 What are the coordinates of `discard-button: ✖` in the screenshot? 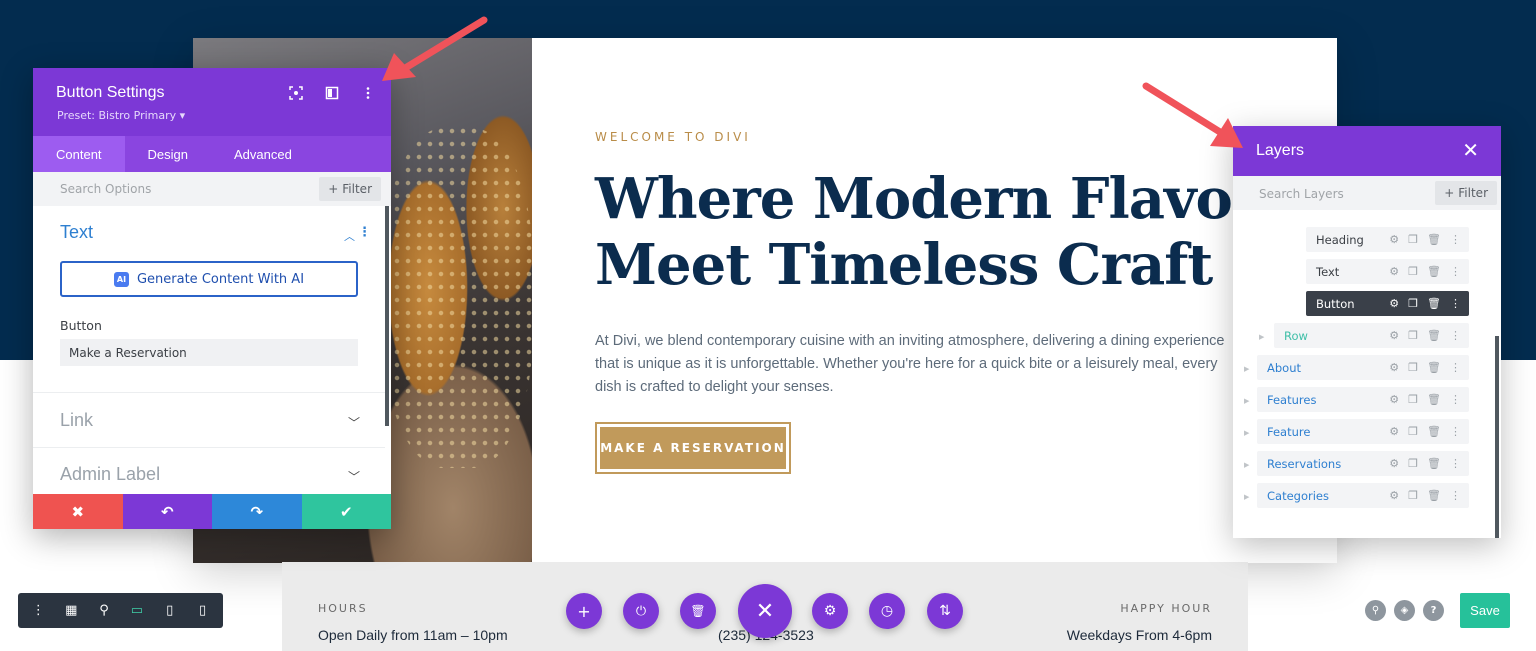 It's located at (78, 511).